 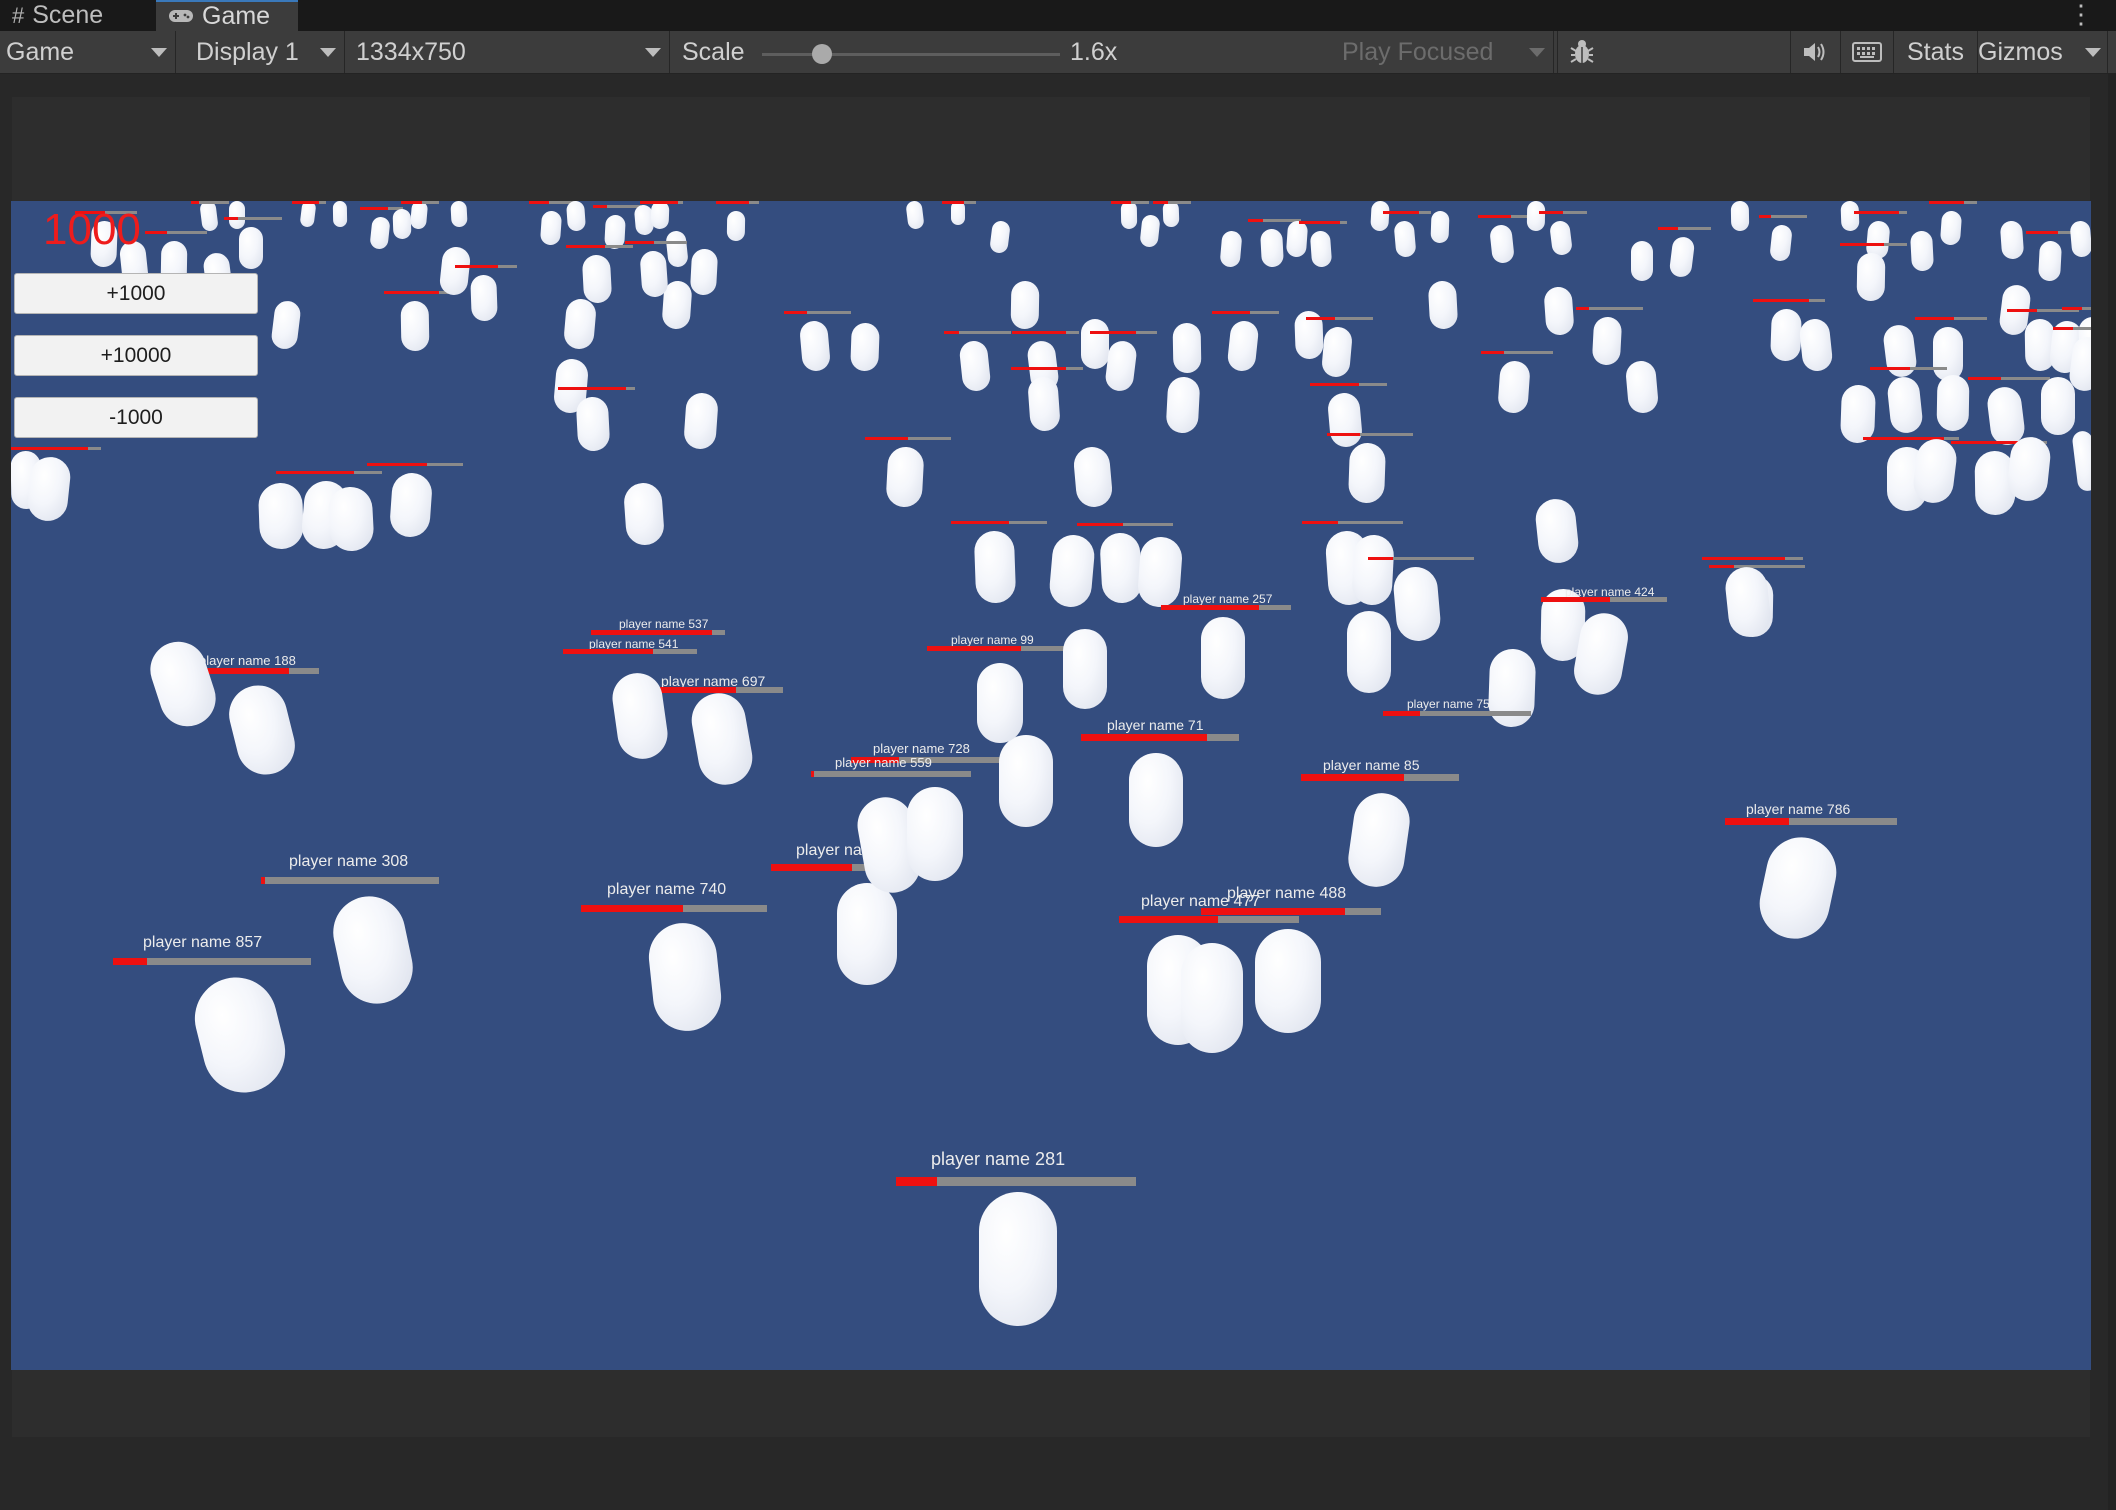 What do you see at coordinates (998, 1159) in the screenshot?
I see `player-name-label: player name 281` at bounding box center [998, 1159].